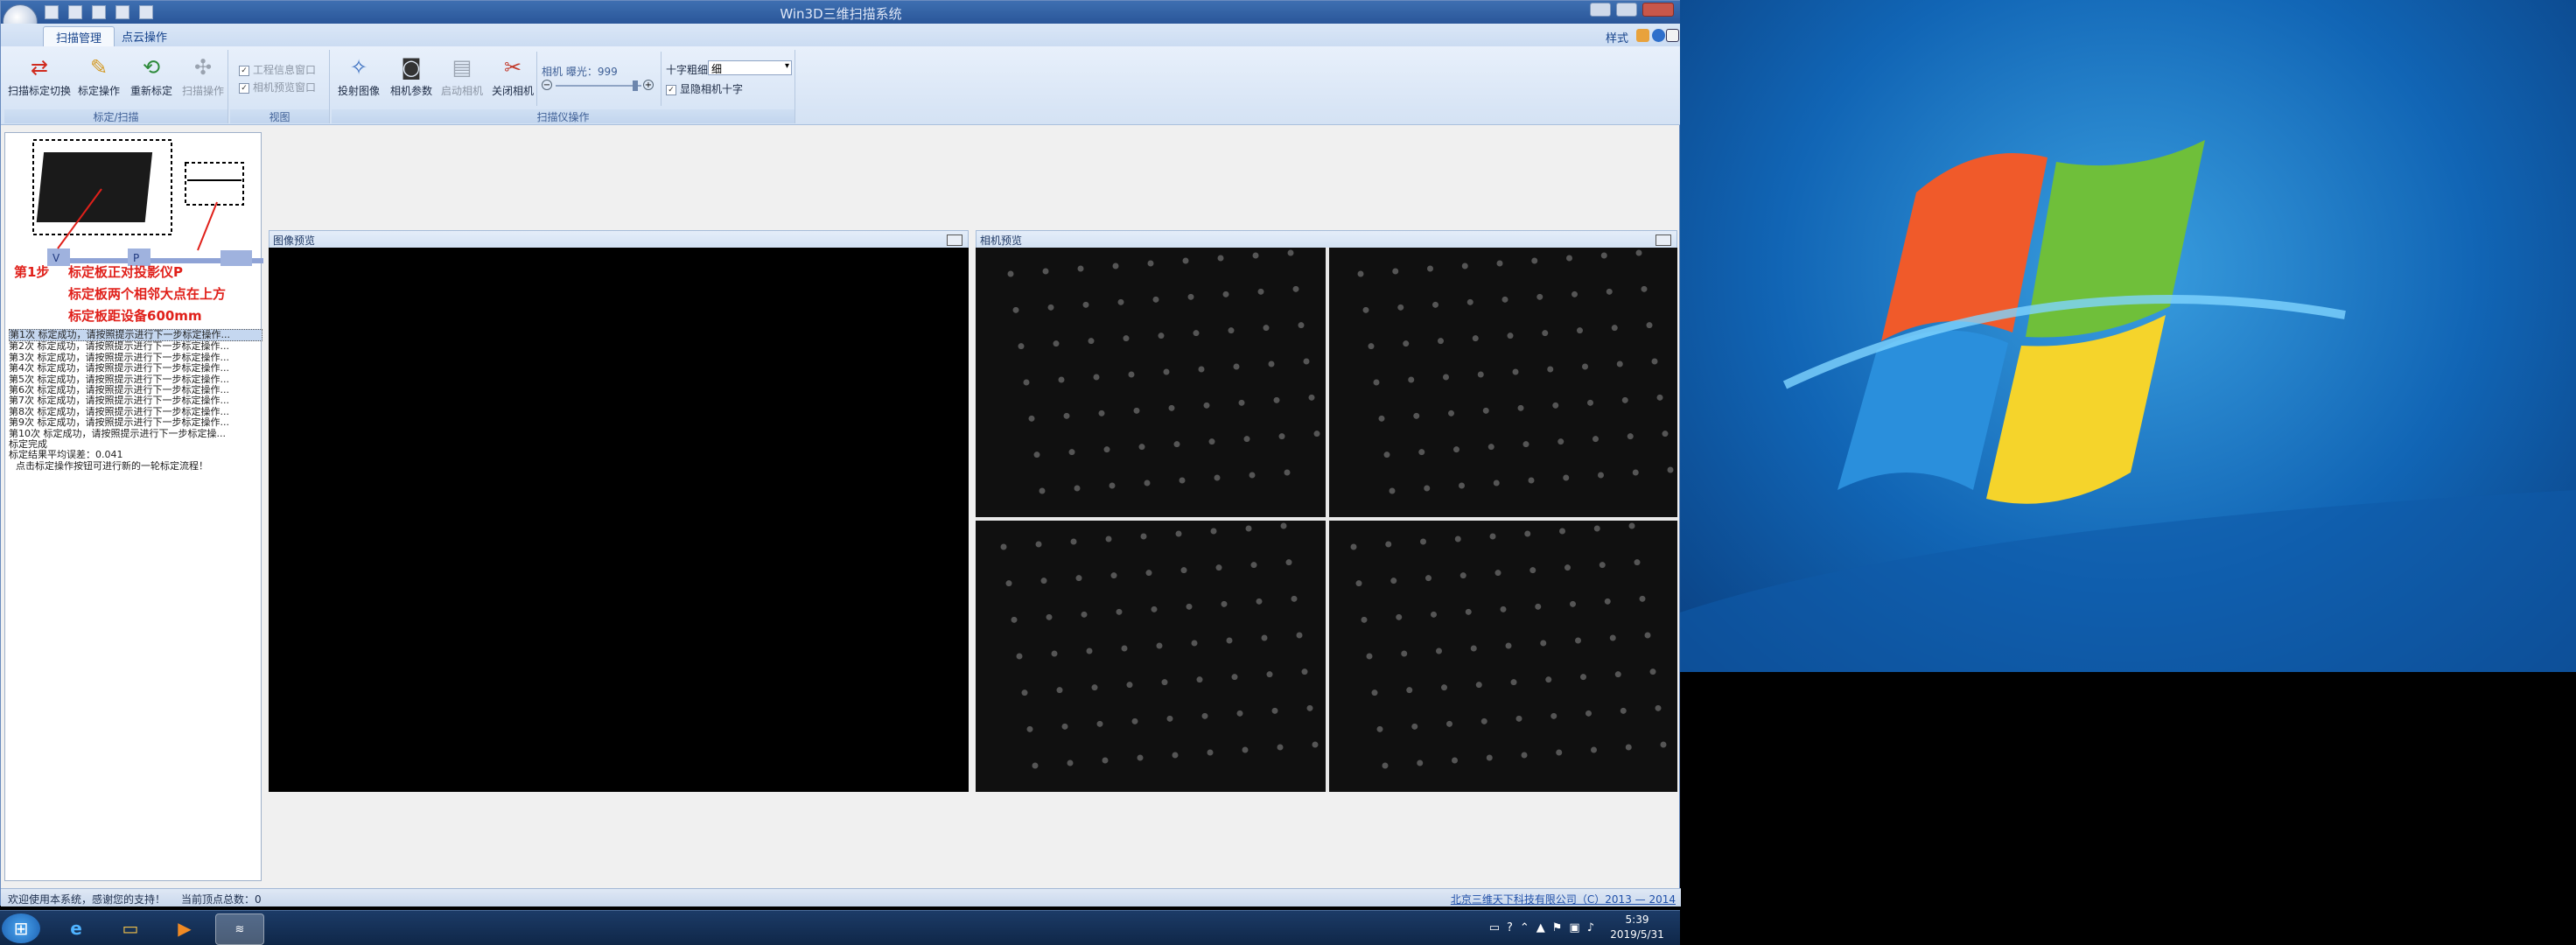  I want to click on checkbox-icon: ✓, so click(244, 88).